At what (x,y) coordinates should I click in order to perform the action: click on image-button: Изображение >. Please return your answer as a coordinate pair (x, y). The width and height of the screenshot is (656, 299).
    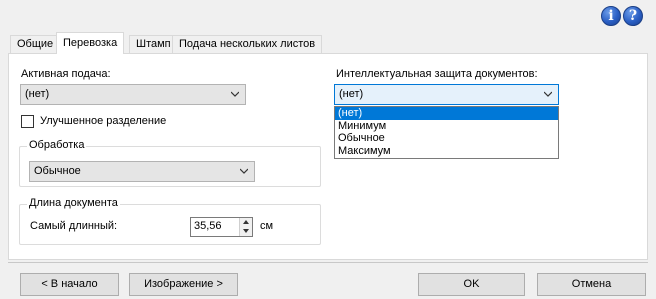
    Looking at the image, I should click on (183, 284).